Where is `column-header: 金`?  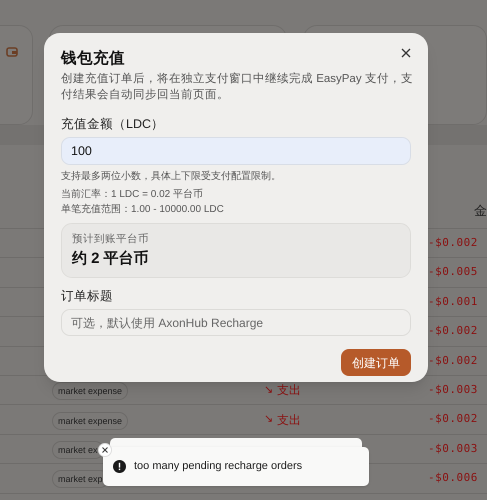 column-header: 金 is located at coordinates (480, 211).